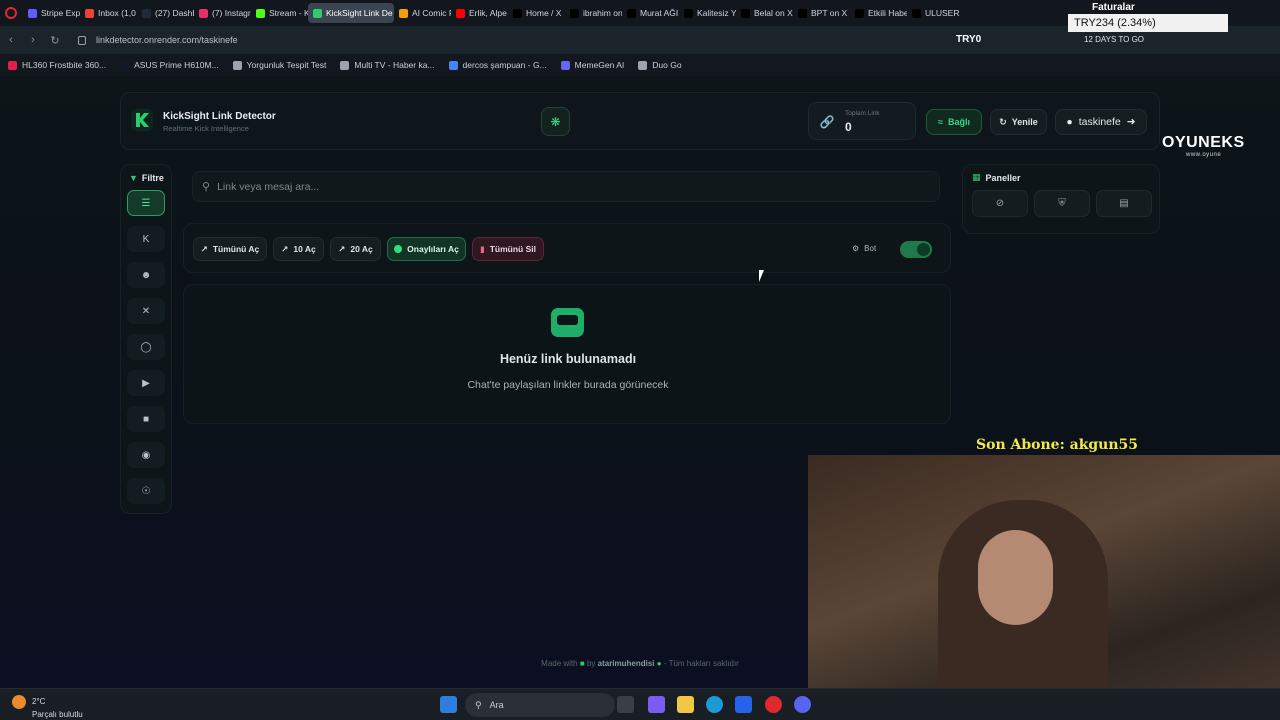 This screenshot has width=1280, height=720. What do you see at coordinates (1003, 121) in the screenshot?
I see `refresh-icon: ↻` at bounding box center [1003, 121].